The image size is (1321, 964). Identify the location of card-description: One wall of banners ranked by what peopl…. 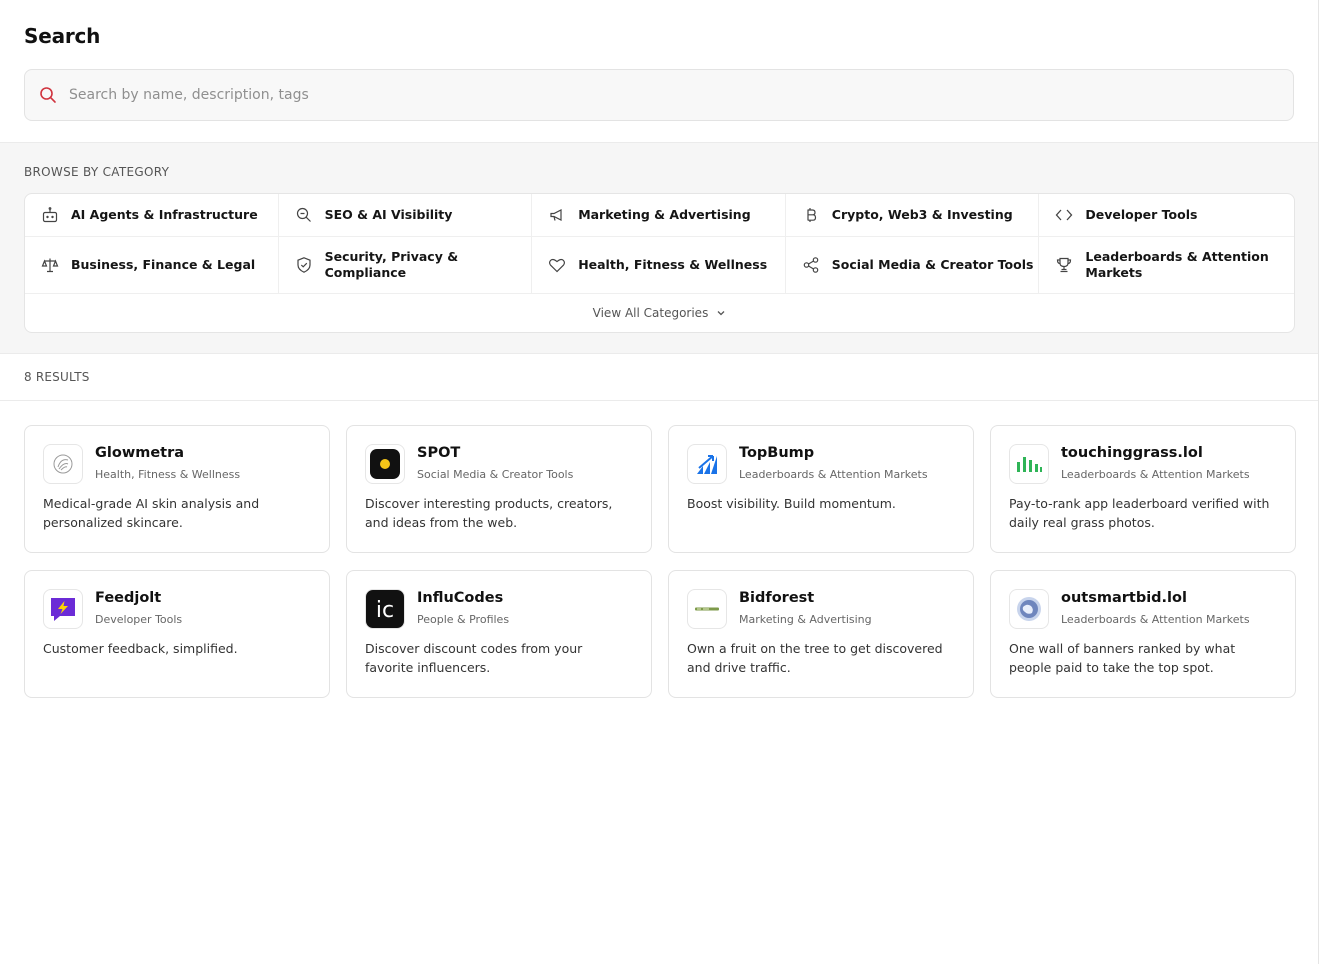
(1122, 658).